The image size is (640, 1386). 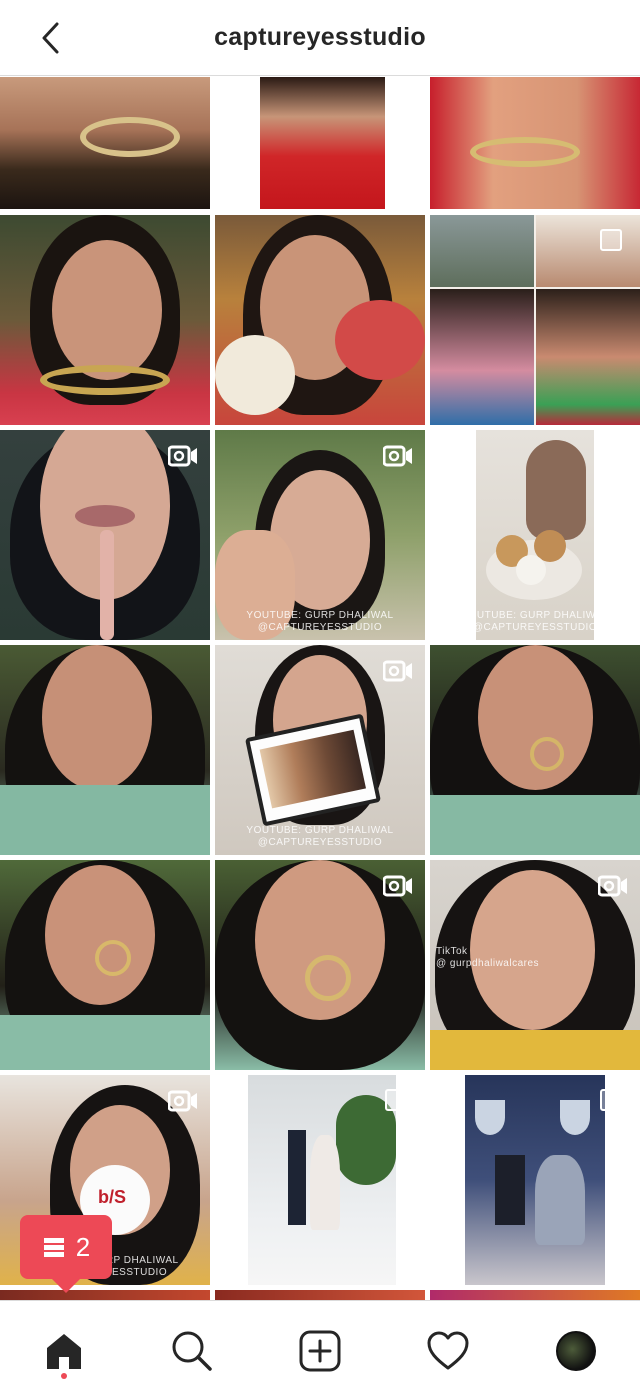 I want to click on search-icon, so click(x=192, y=1351).